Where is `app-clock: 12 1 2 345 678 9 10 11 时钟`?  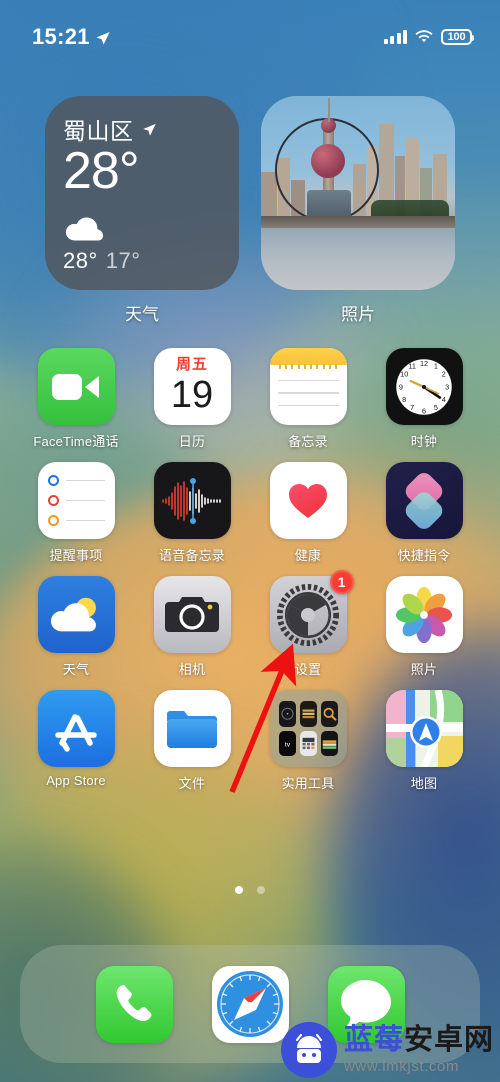 app-clock: 12 1 2 345 678 9 10 11 时钟 is located at coordinates (424, 399).